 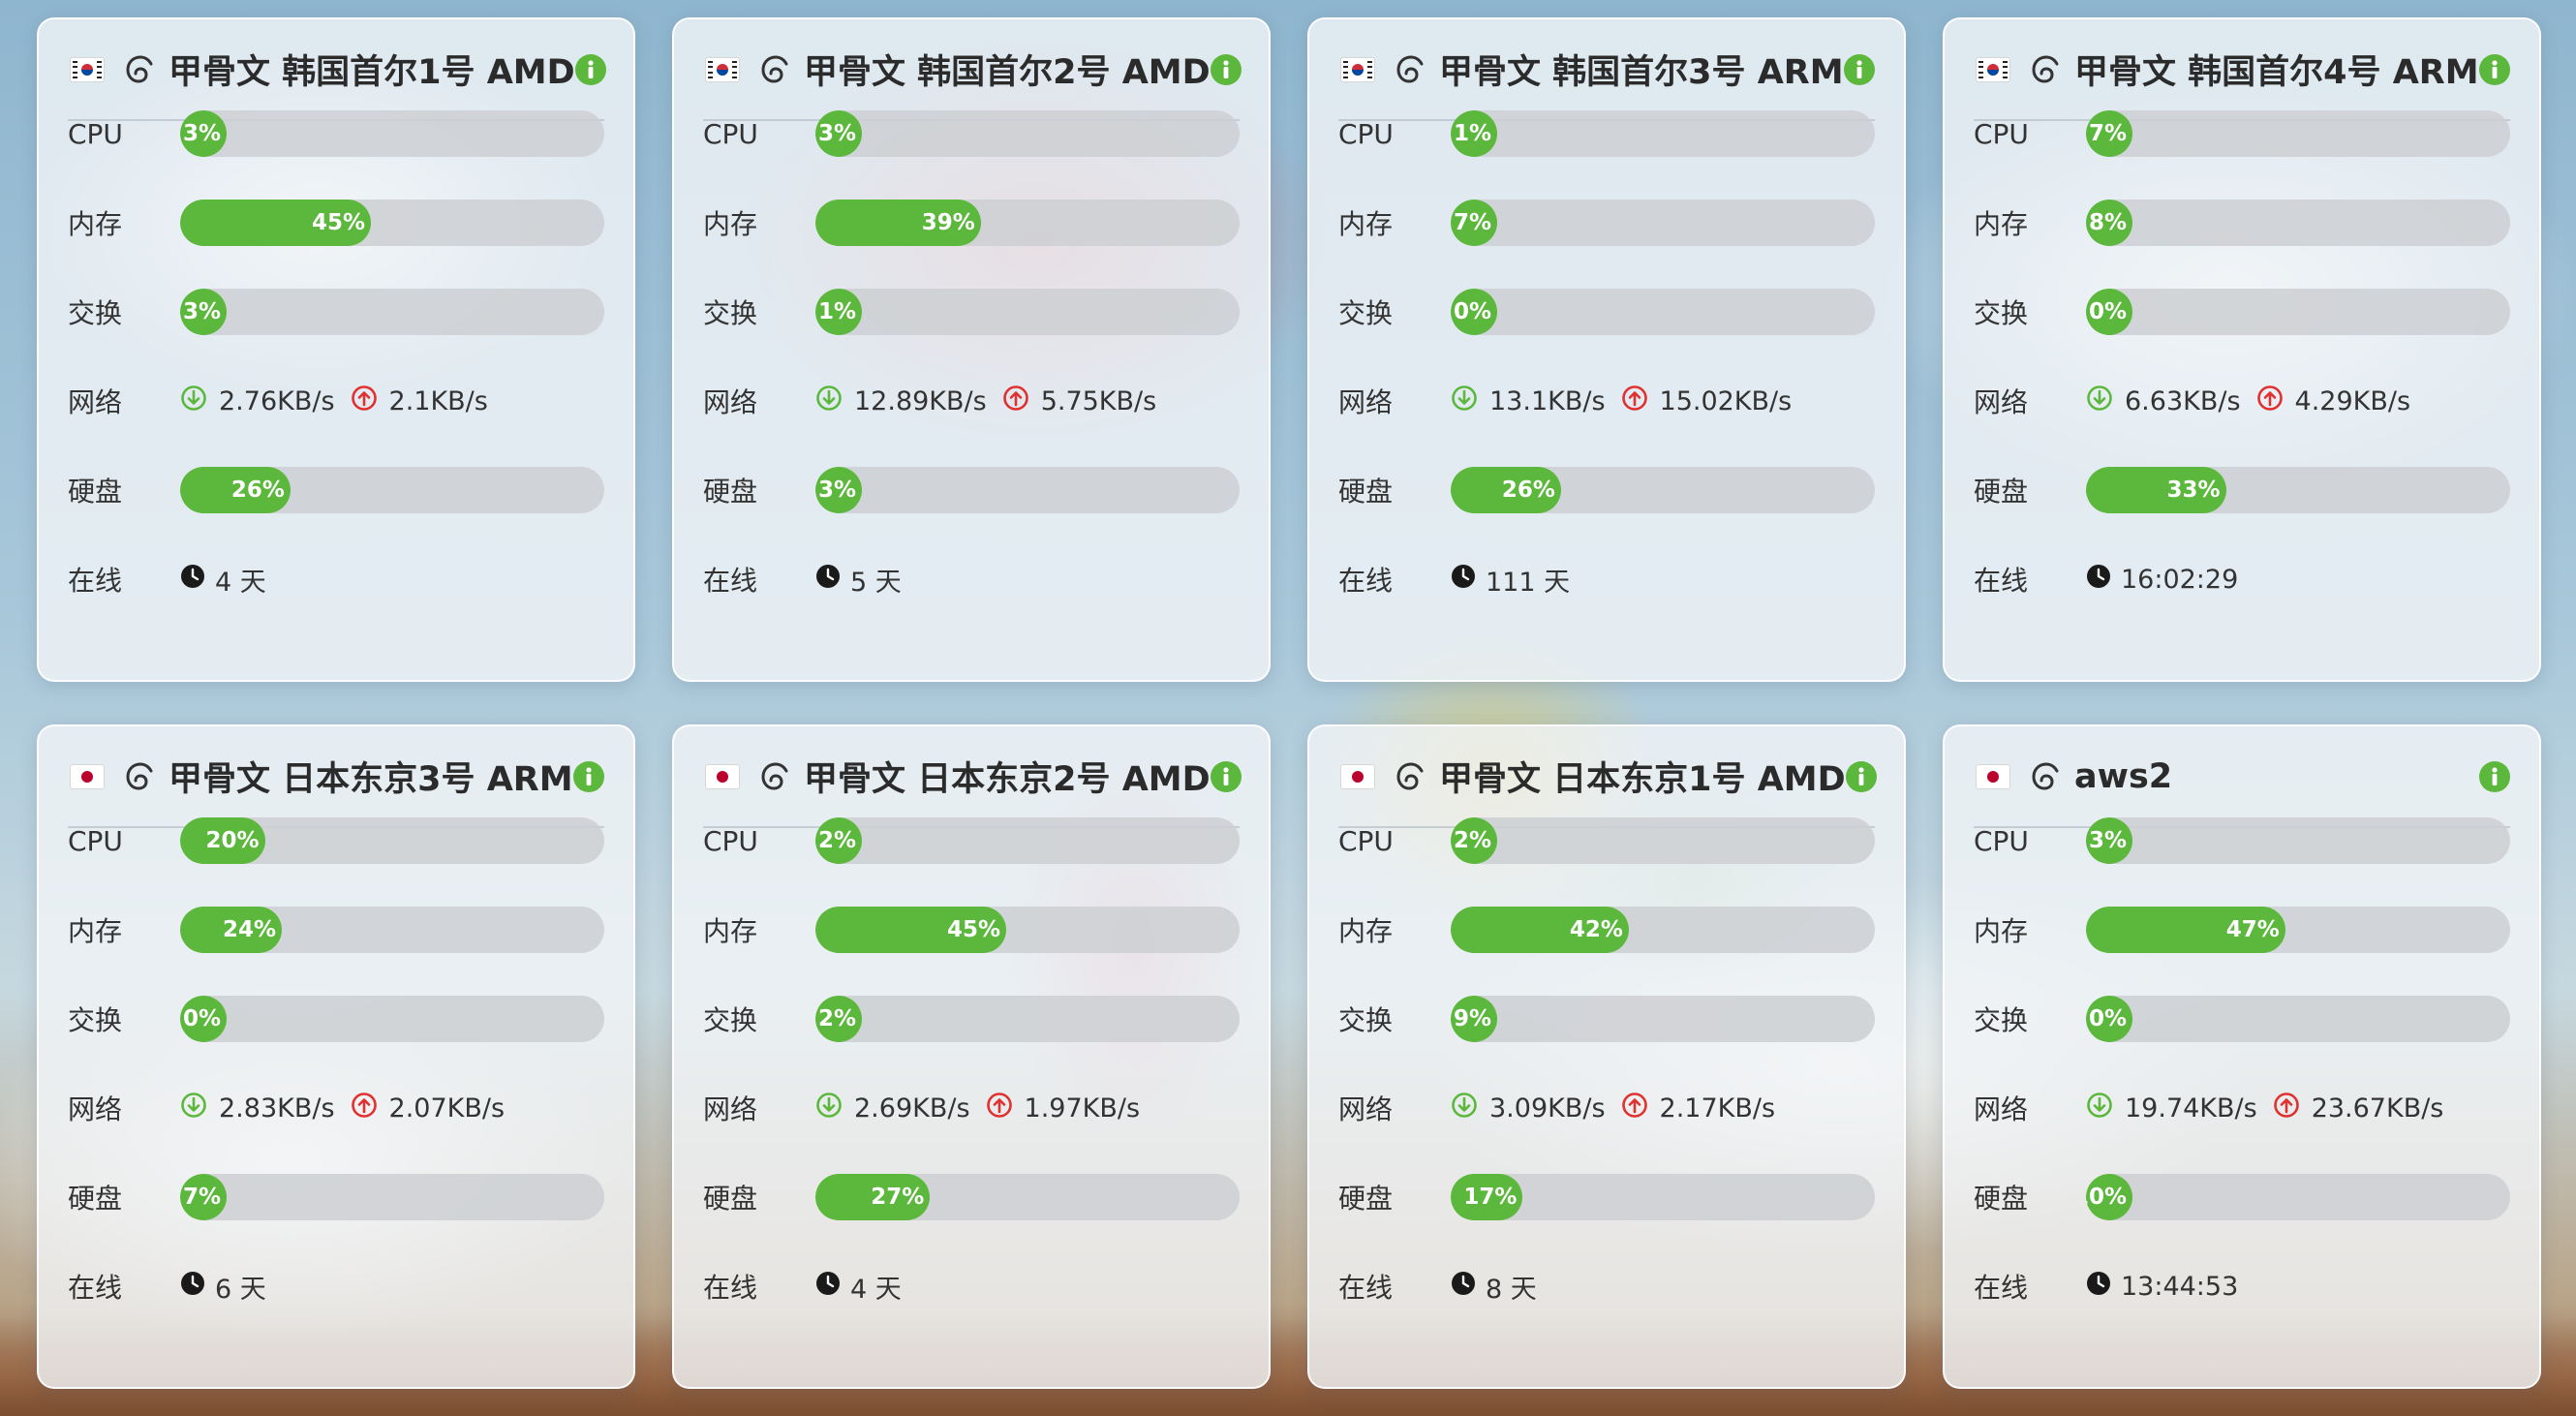 I want to click on swap-row: 交换 0%, so click(x=2242, y=1019).